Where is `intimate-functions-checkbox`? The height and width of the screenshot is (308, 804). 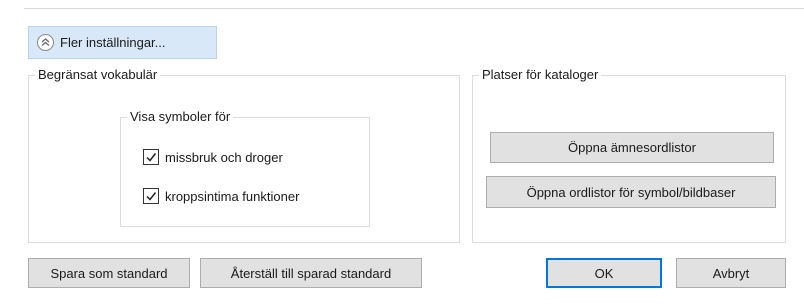 intimate-functions-checkbox is located at coordinates (151, 196).